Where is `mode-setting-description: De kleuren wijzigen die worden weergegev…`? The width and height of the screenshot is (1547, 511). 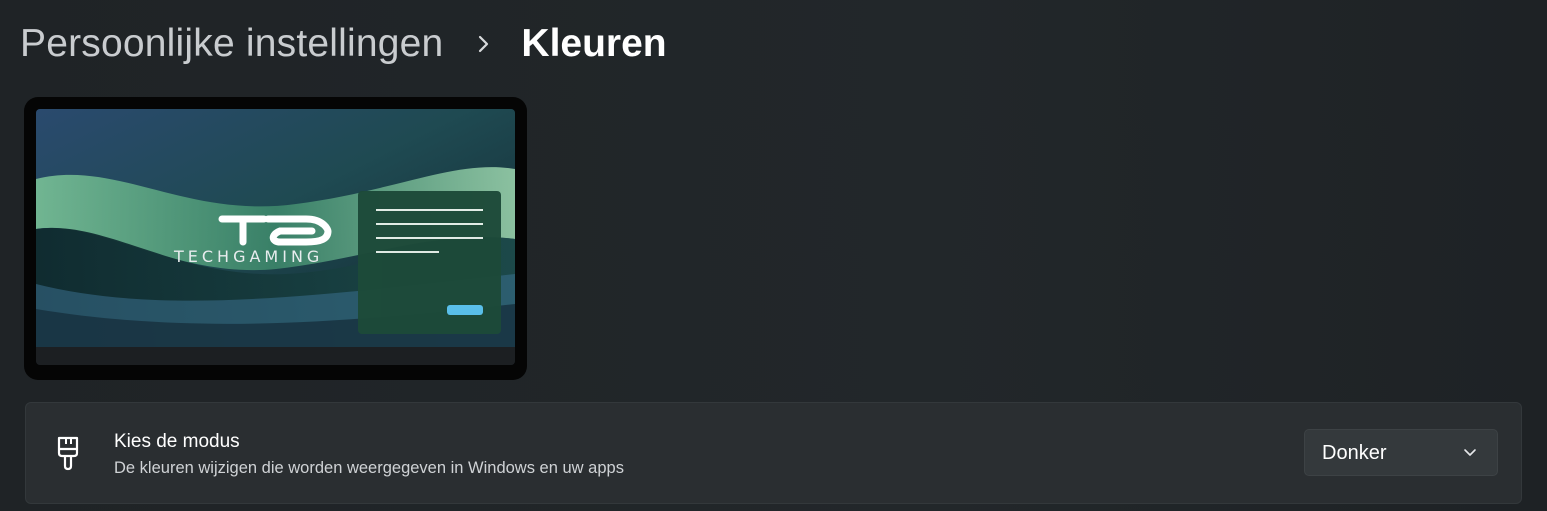 mode-setting-description: De kleuren wijzigen die worden weergegev… is located at coordinates (369, 468).